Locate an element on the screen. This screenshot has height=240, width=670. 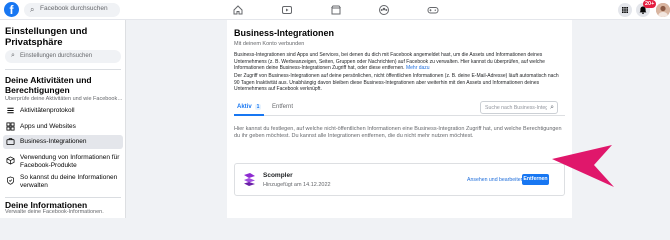
scompler-logo-icon is located at coordinates (249, 179).